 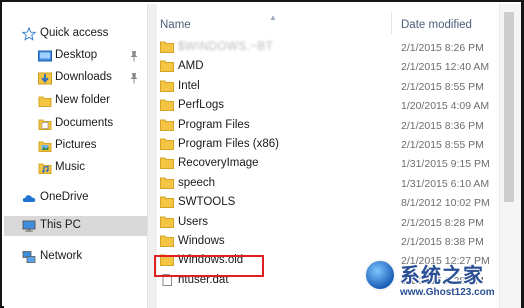 What do you see at coordinates (45, 56) in the screenshot?
I see `desktop-folder-icon` at bounding box center [45, 56].